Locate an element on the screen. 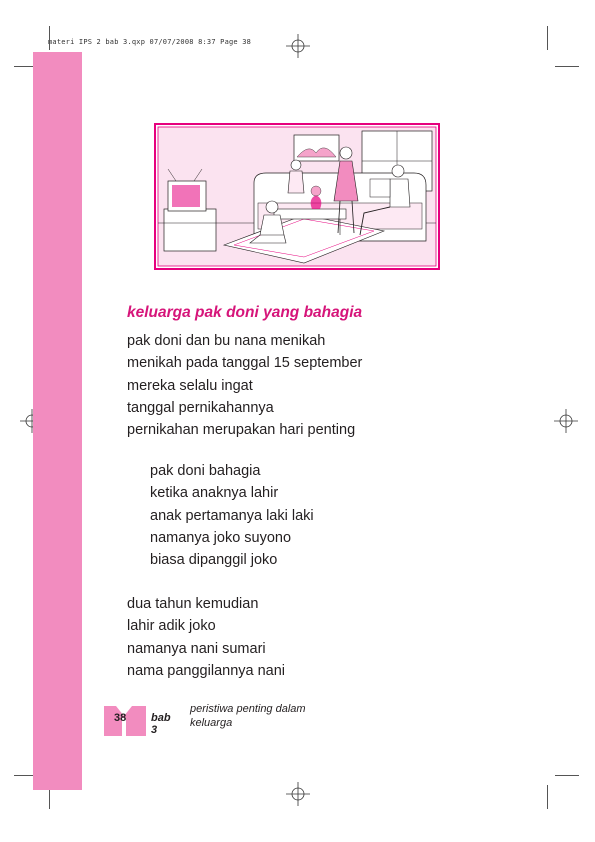 This screenshot has height=842, width=595. stanza-line: mereka selalu ingat is located at coordinates (190, 385).